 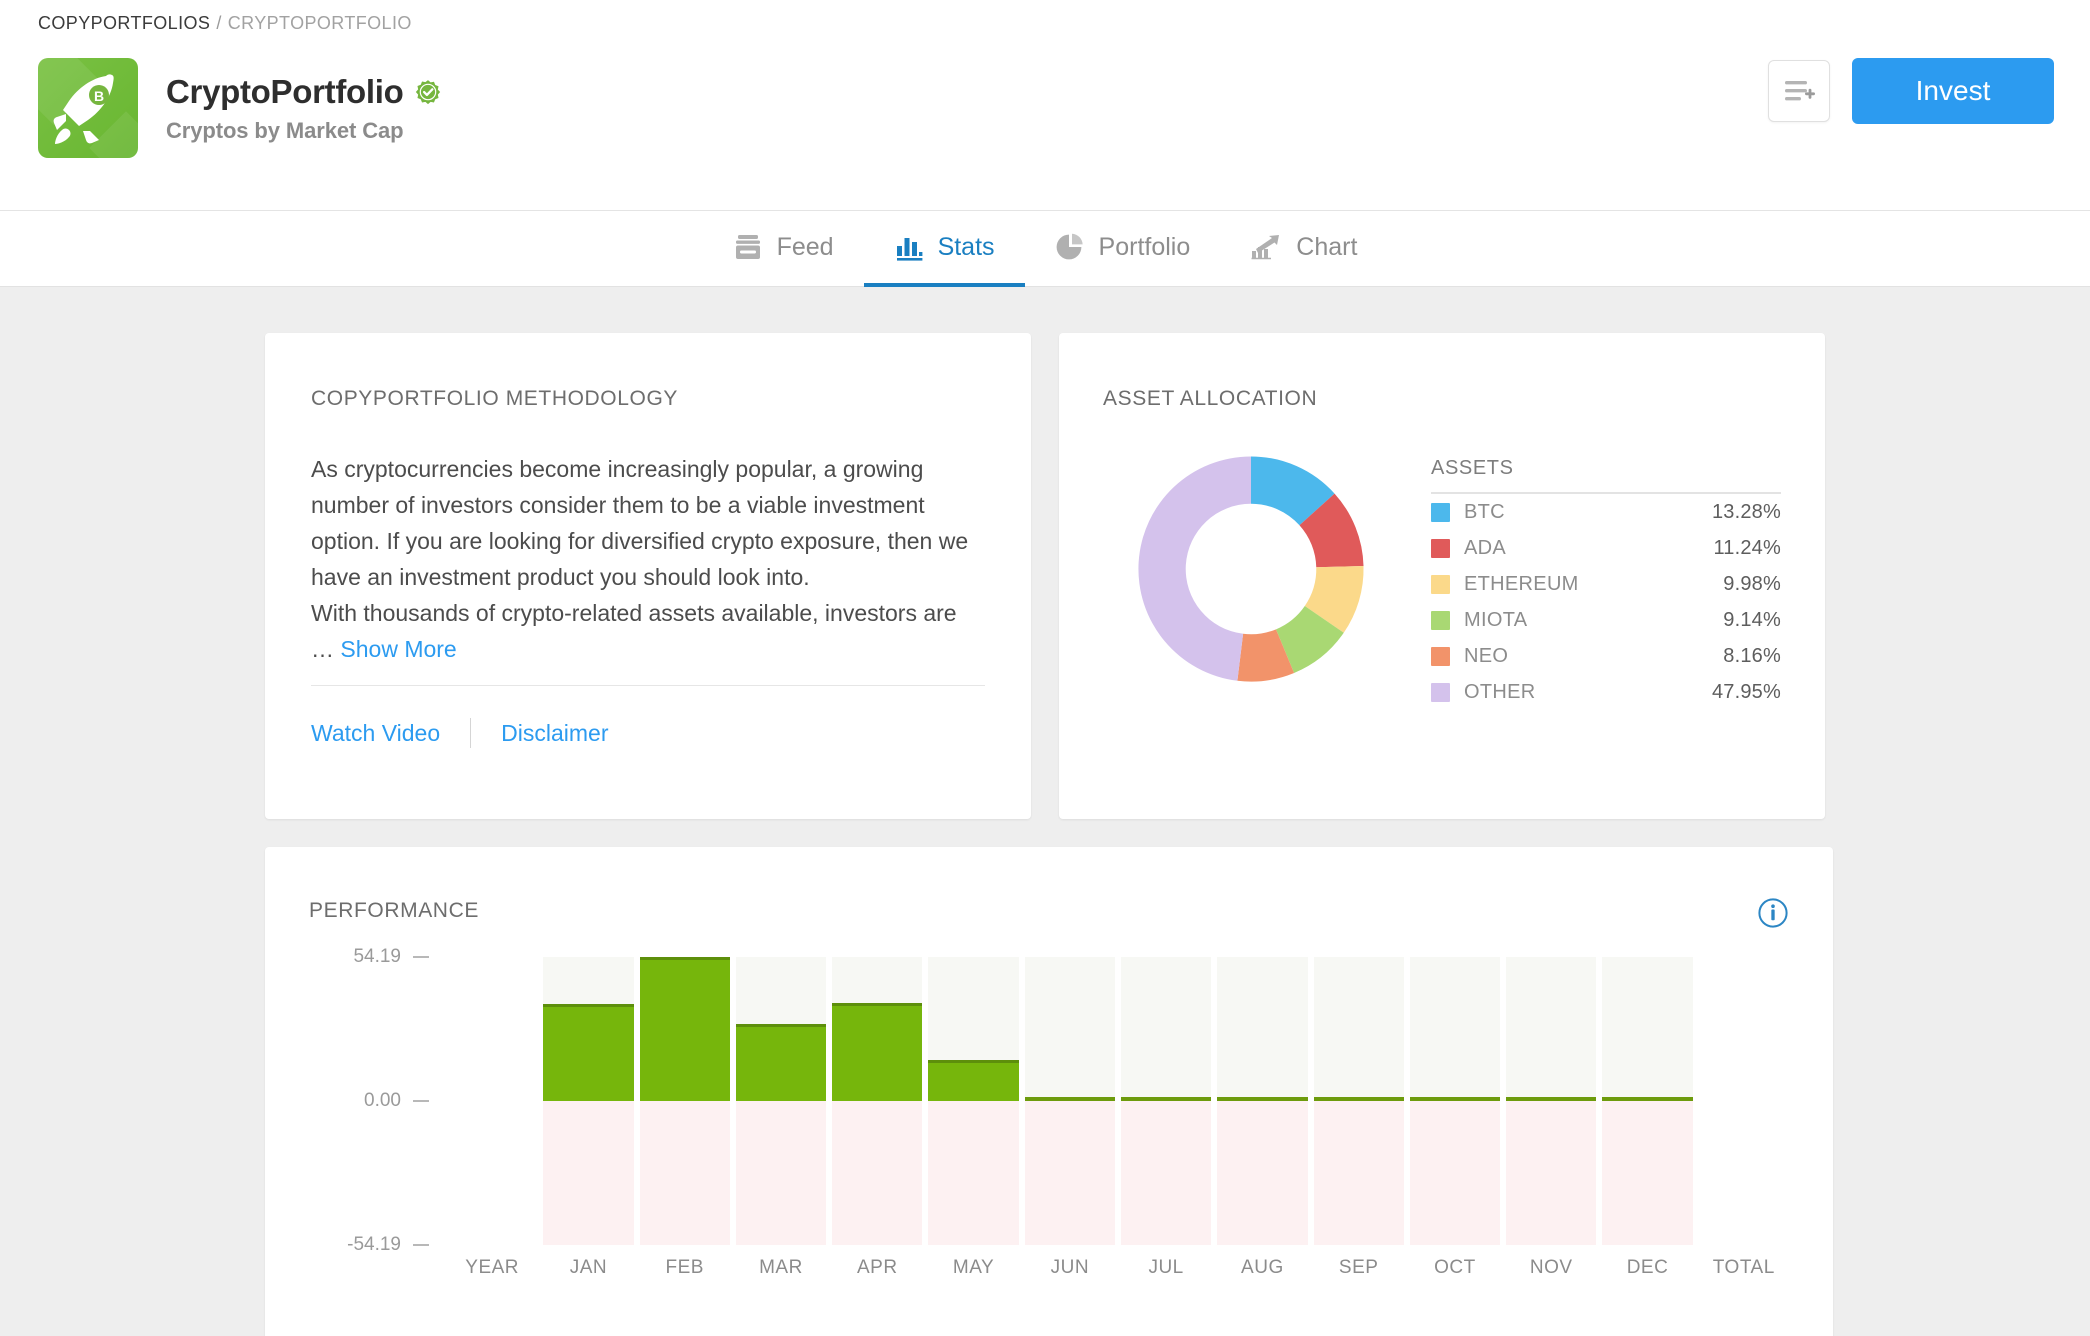 I want to click on tab-label-stats: Stats, so click(x=966, y=246).